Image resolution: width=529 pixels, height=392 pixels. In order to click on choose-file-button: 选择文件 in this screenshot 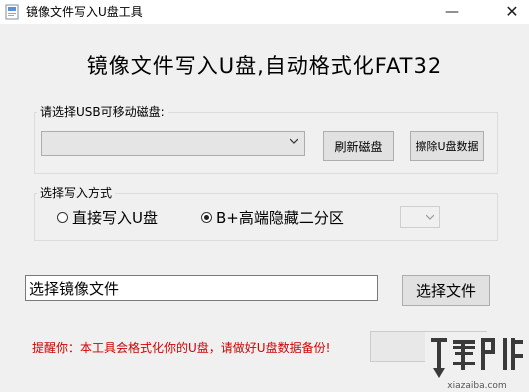, I will do `click(446, 290)`.